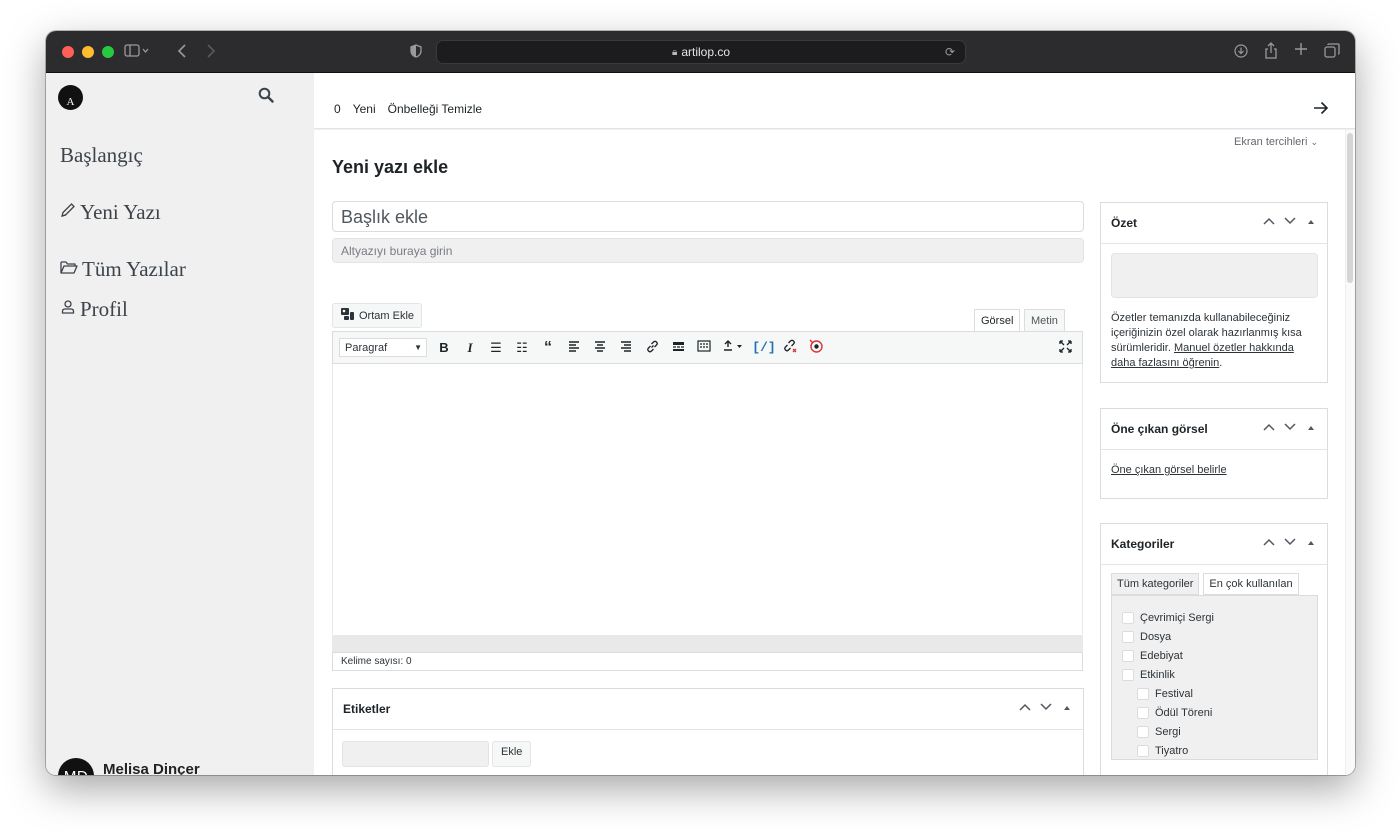  I want to click on person-icon, so click(68, 309).